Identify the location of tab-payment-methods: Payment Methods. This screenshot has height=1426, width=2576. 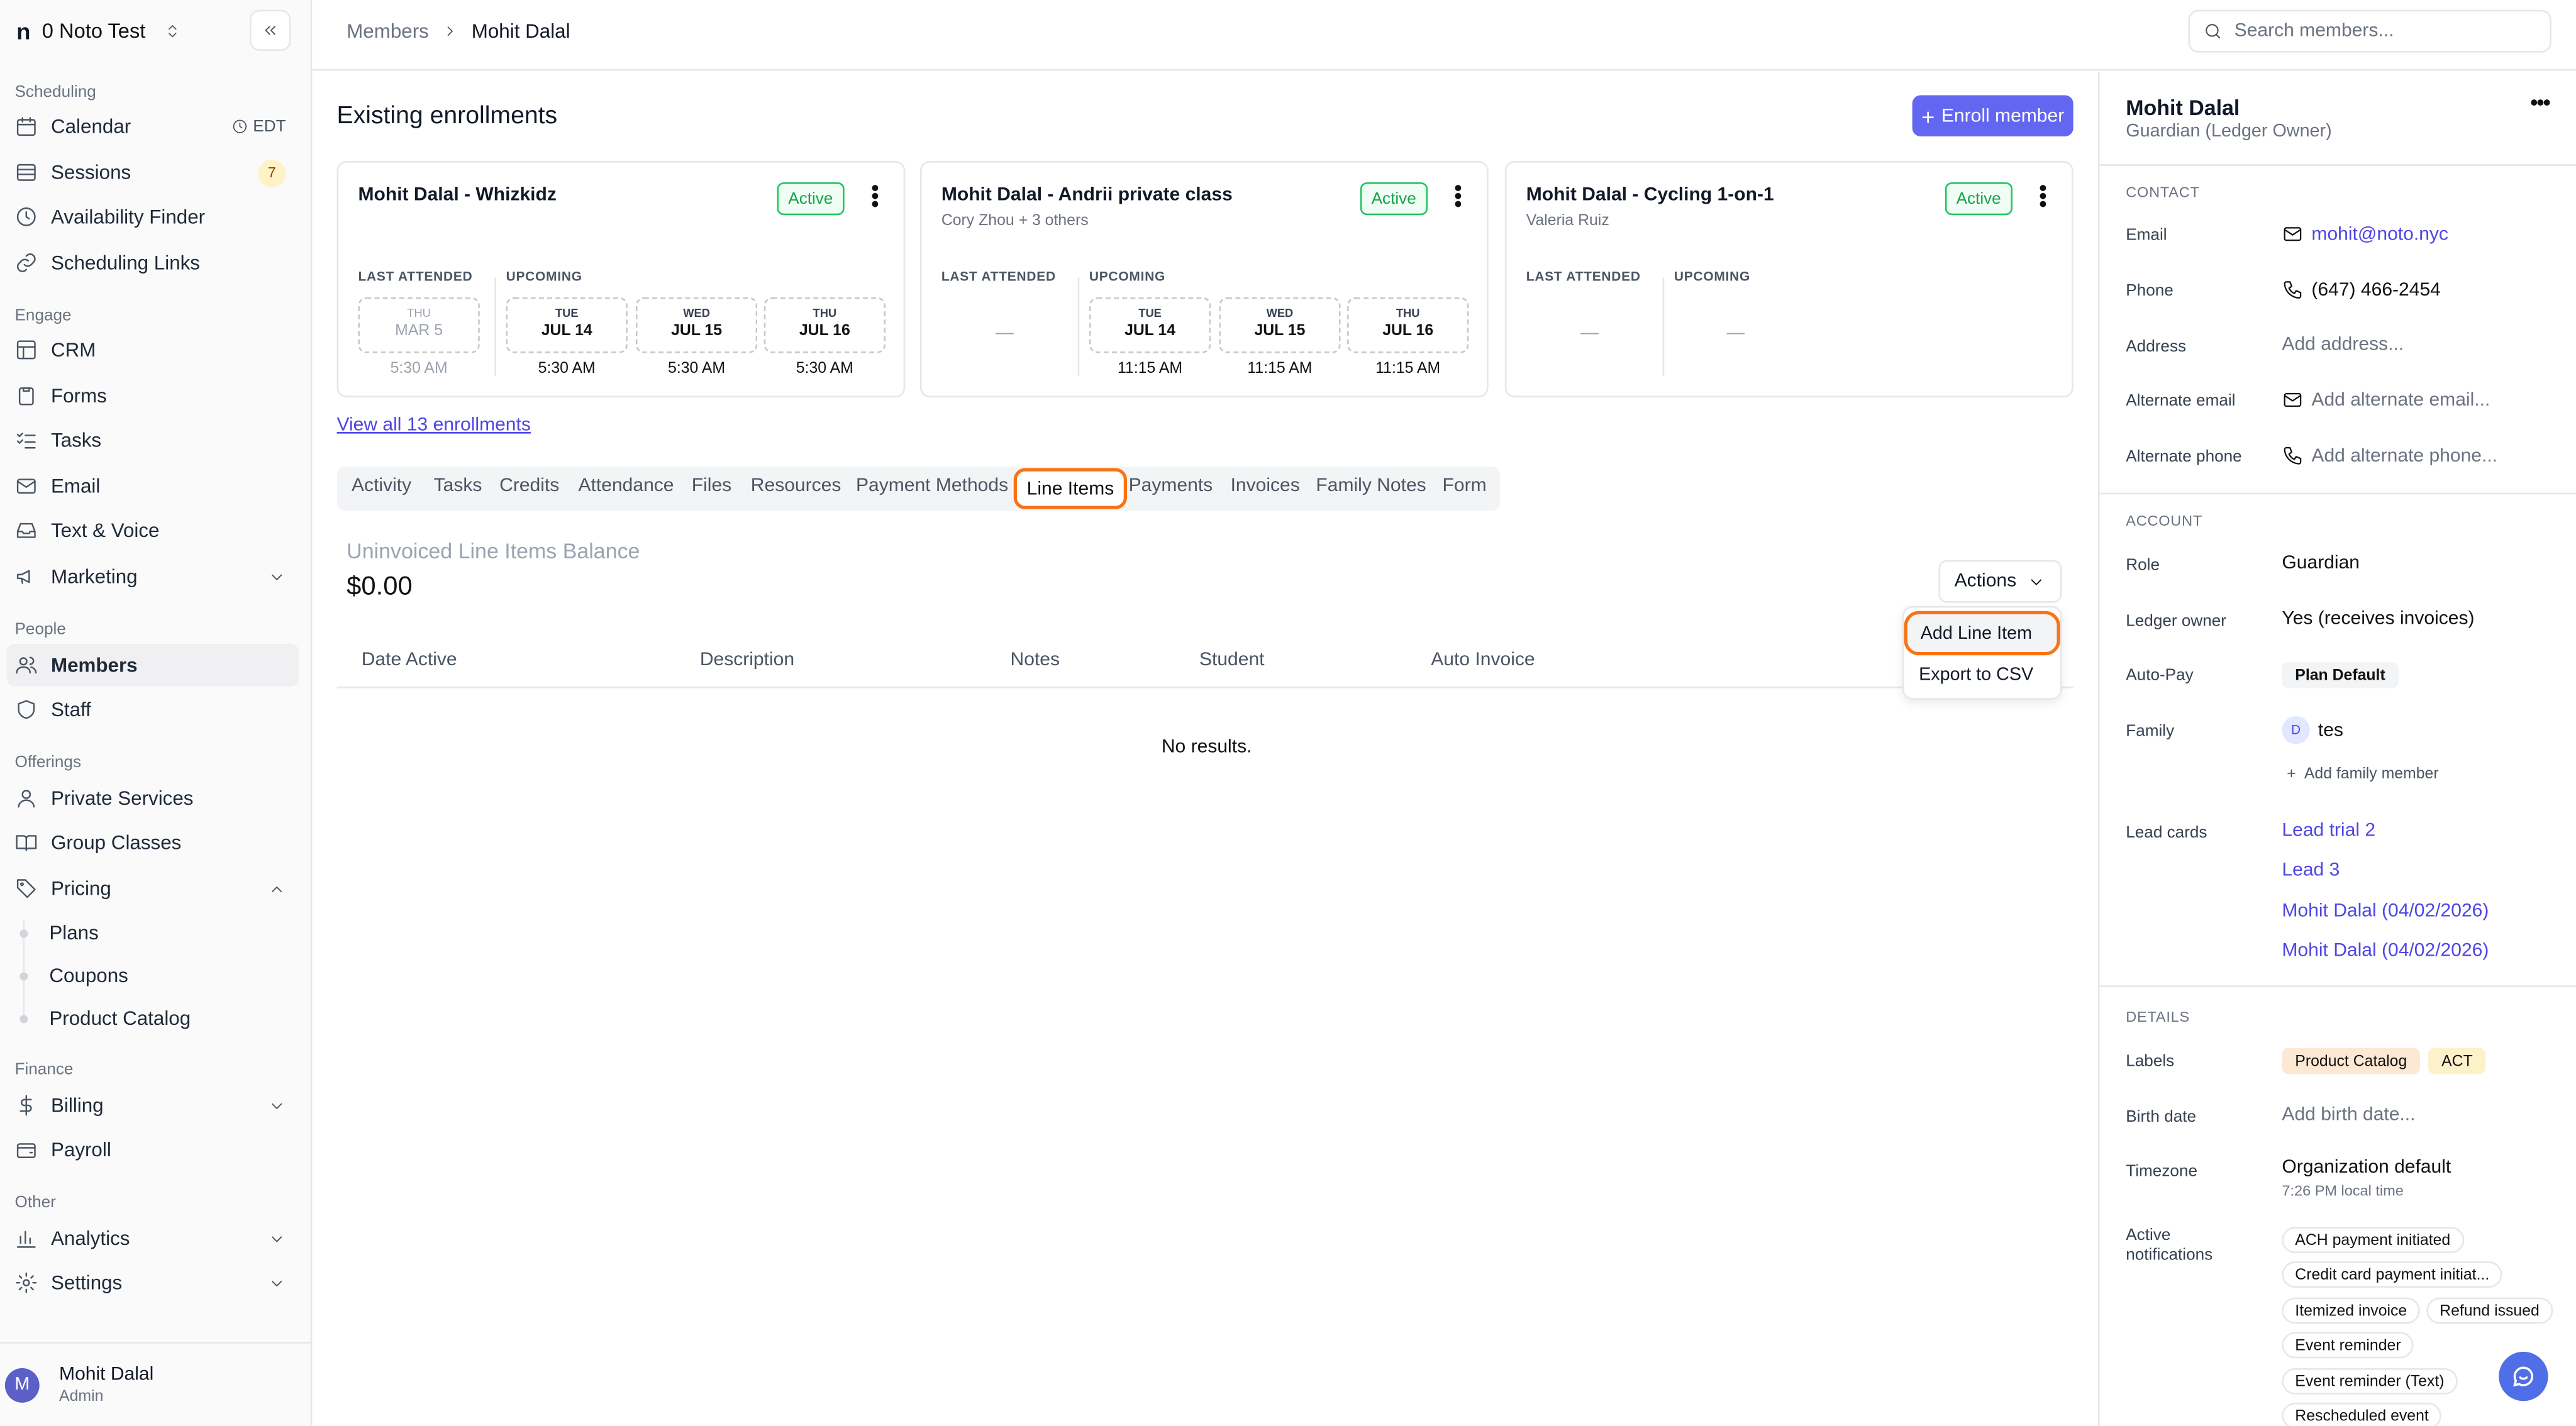
(932, 486).